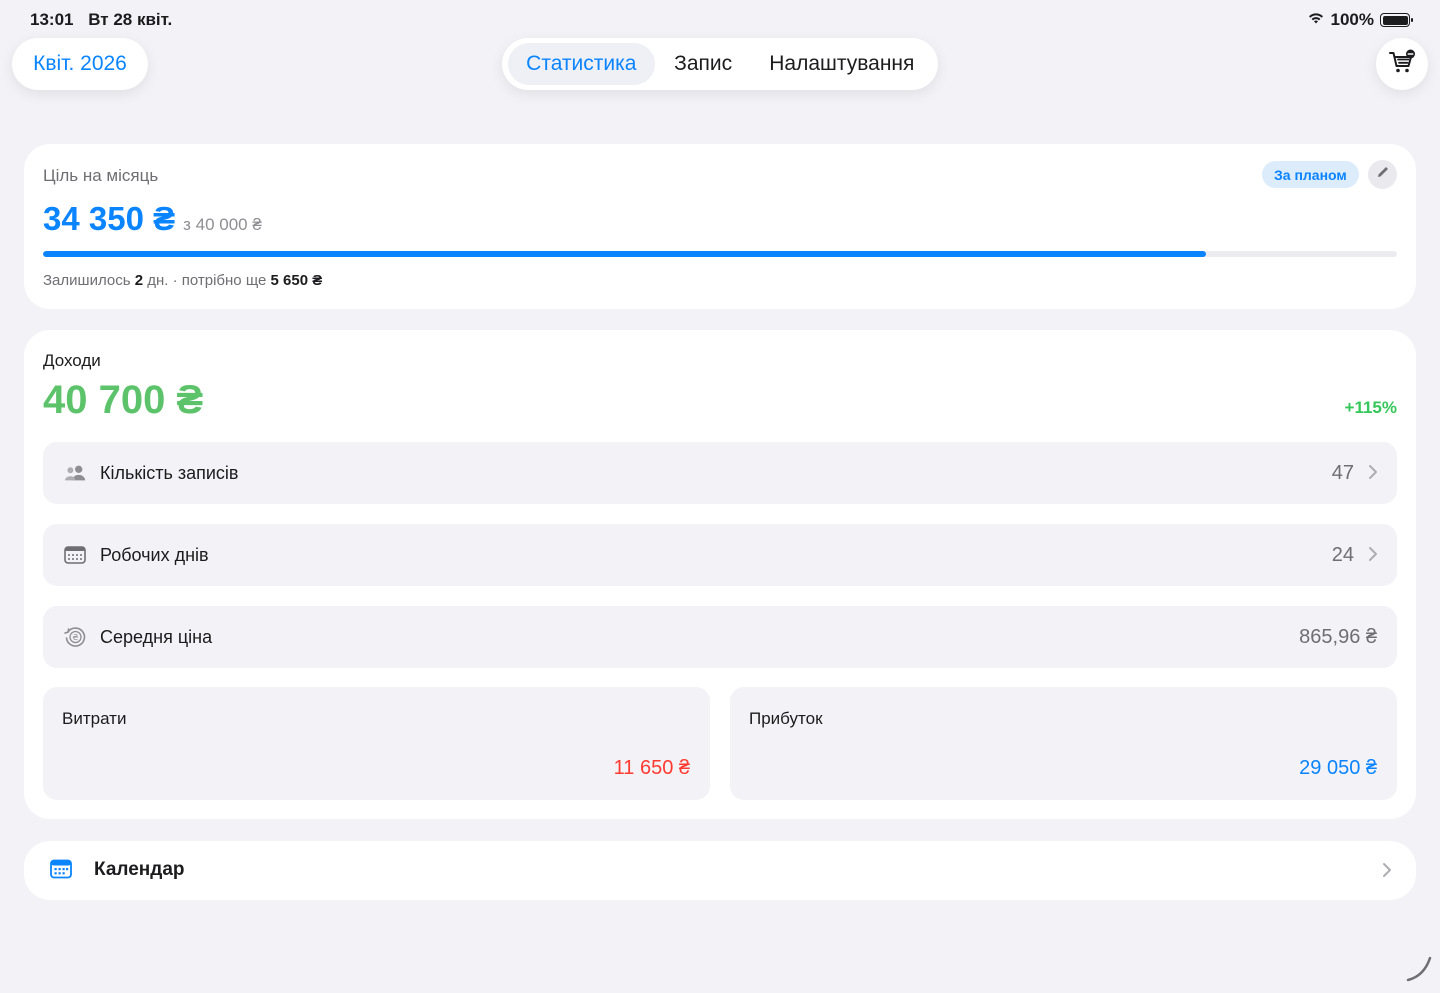 This screenshot has width=1440, height=993. I want to click on edit-goal-button, so click(1382, 174).